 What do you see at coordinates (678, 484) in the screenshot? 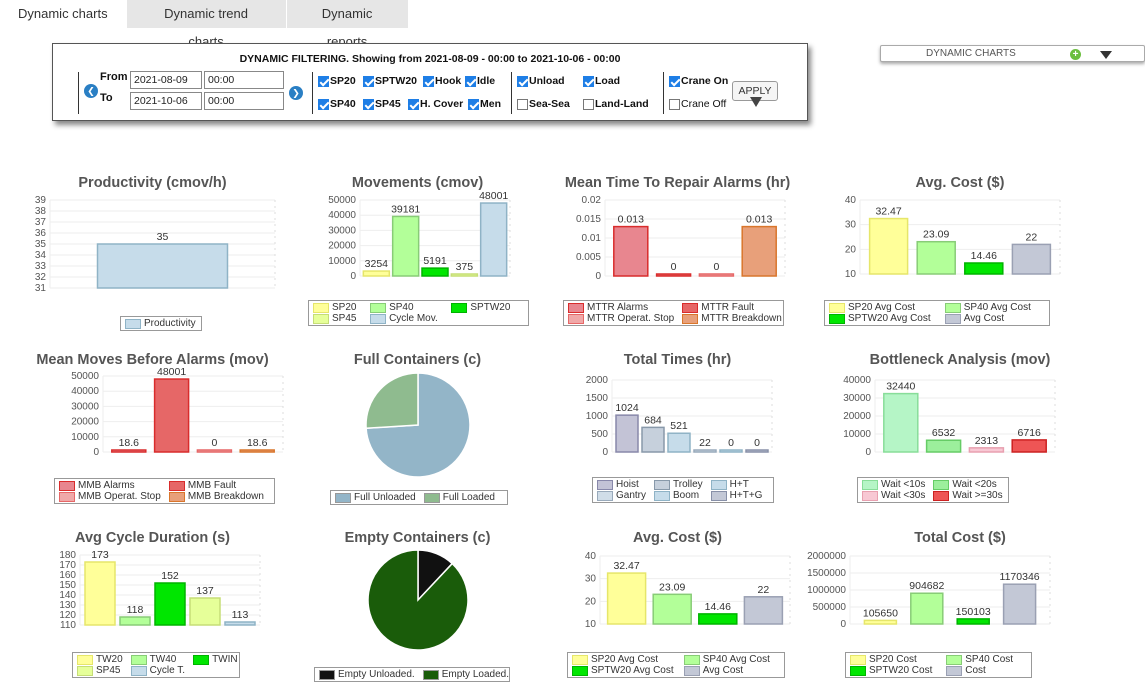
I see `legend-item: Trolley` at bounding box center [678, 484].